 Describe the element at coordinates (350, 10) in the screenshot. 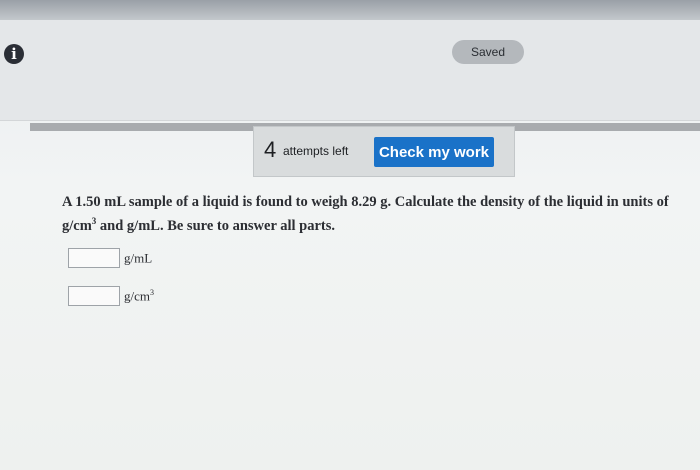

I see `window-top-strip` at that location.